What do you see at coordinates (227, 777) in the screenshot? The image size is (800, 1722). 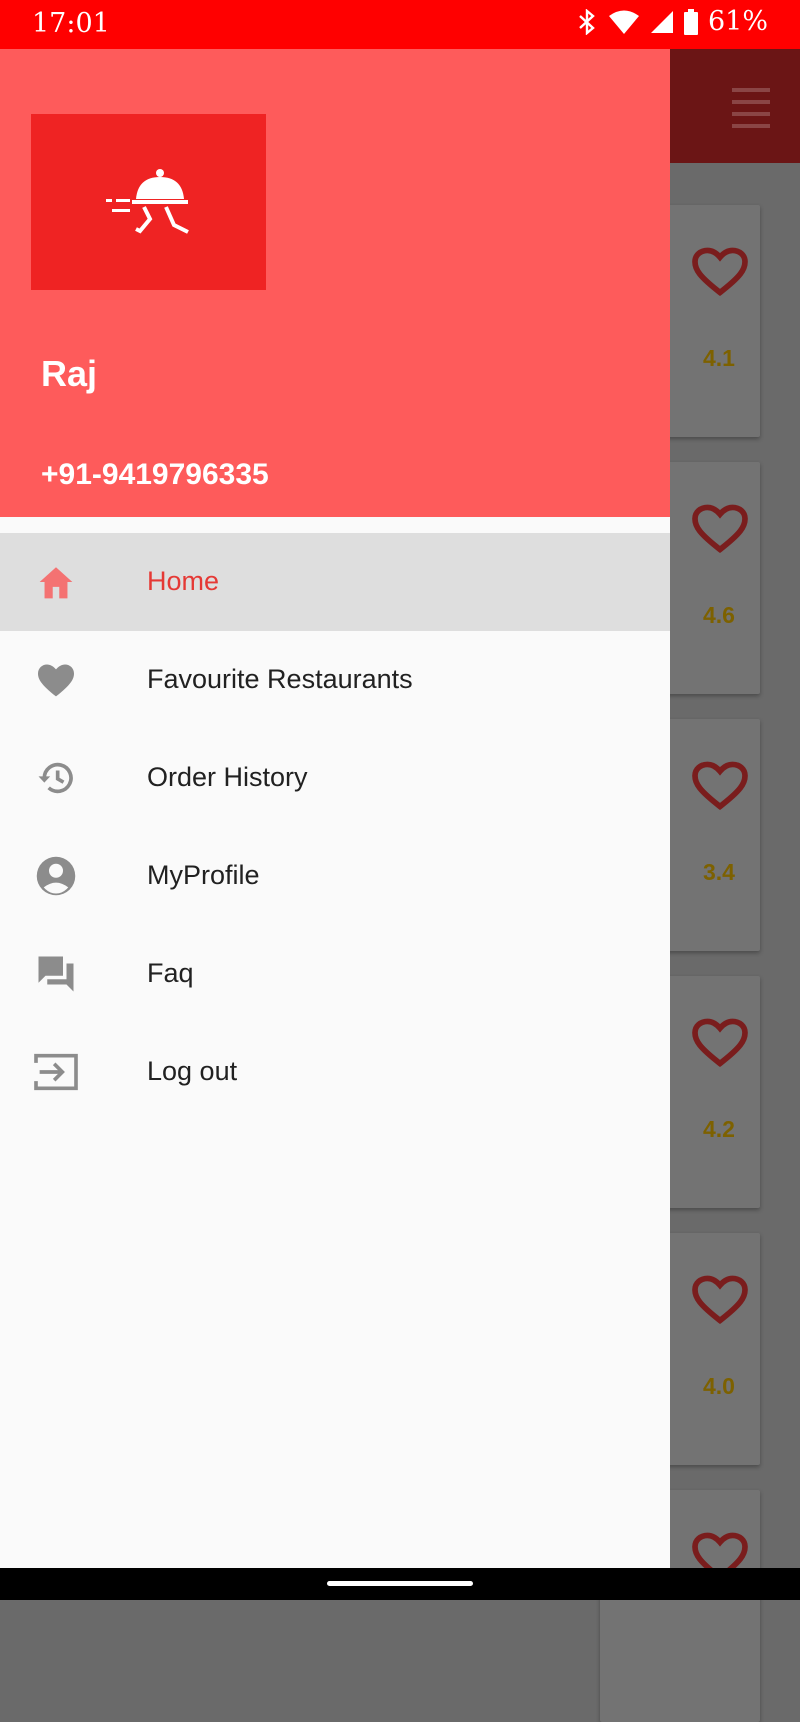 I see `drawer-item-label: Order History` at bounding box center [227, 777].